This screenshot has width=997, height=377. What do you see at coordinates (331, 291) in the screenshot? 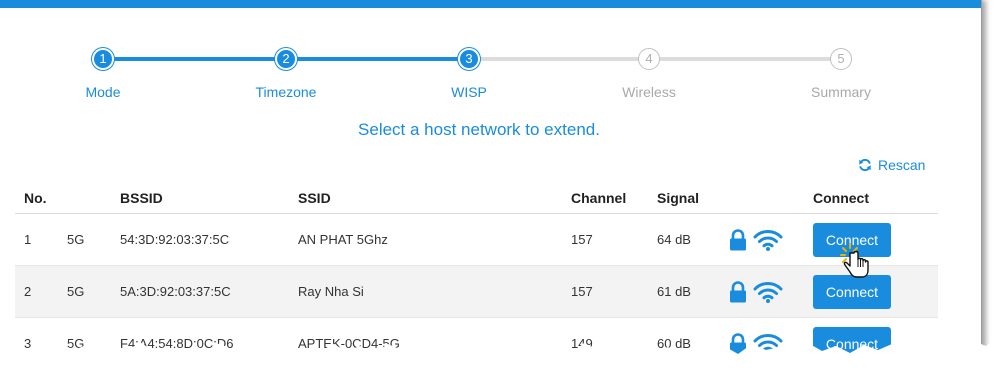
I see `row-ssid: Ray Nha Si` at bounding box center [331, 291].